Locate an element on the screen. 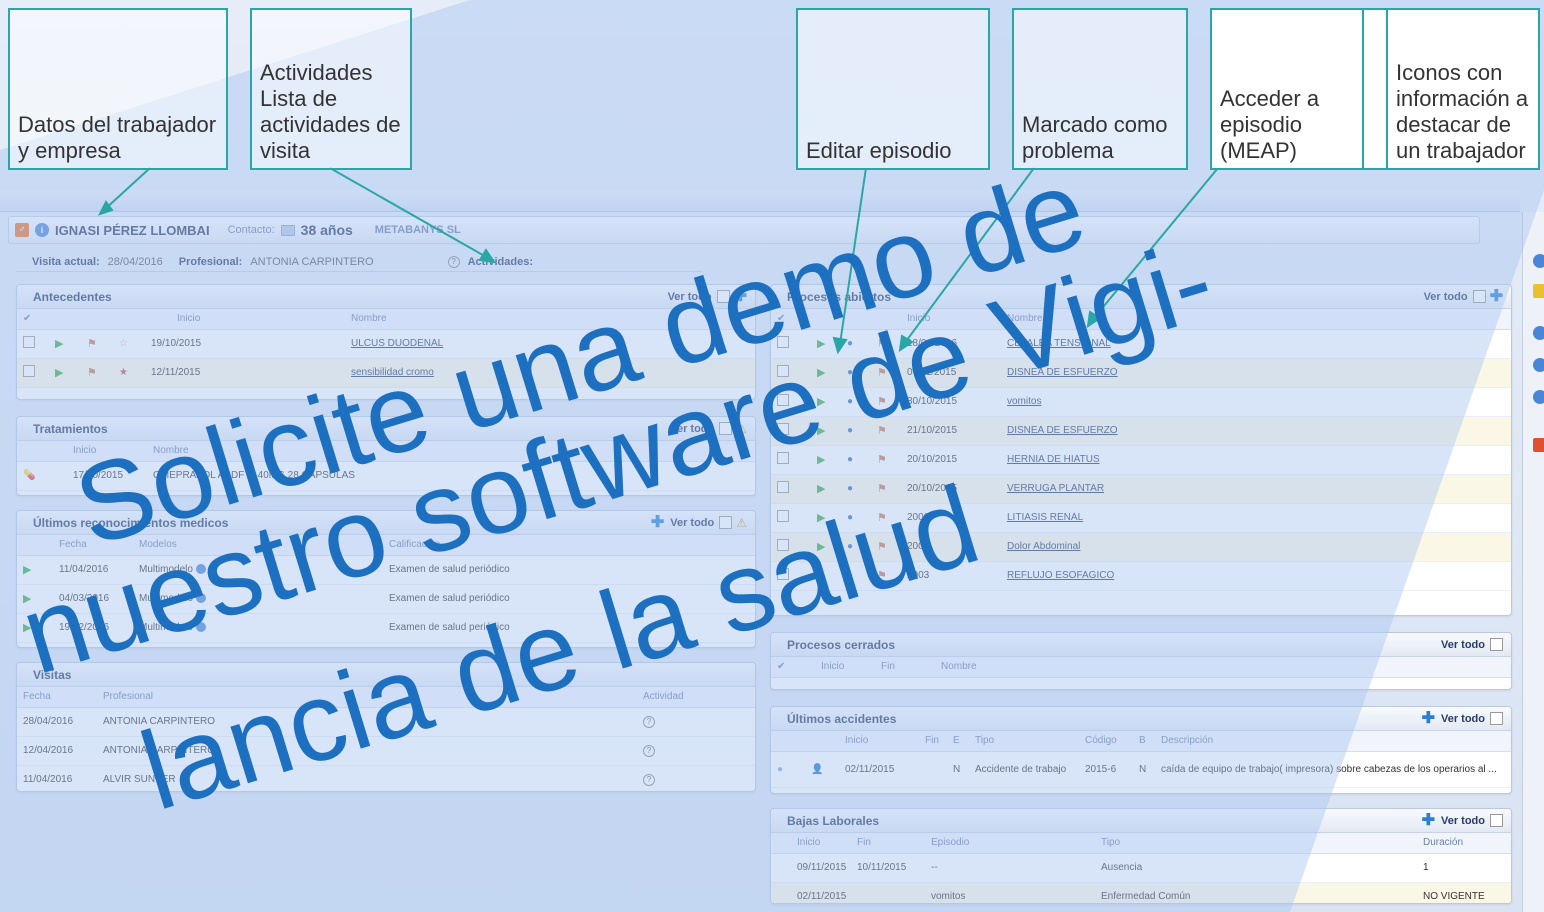 Image resolution: width=1544 pixels, height=912 pixels. row-name-link: Dolor Abdominal is located at coordinates (1043, 546).